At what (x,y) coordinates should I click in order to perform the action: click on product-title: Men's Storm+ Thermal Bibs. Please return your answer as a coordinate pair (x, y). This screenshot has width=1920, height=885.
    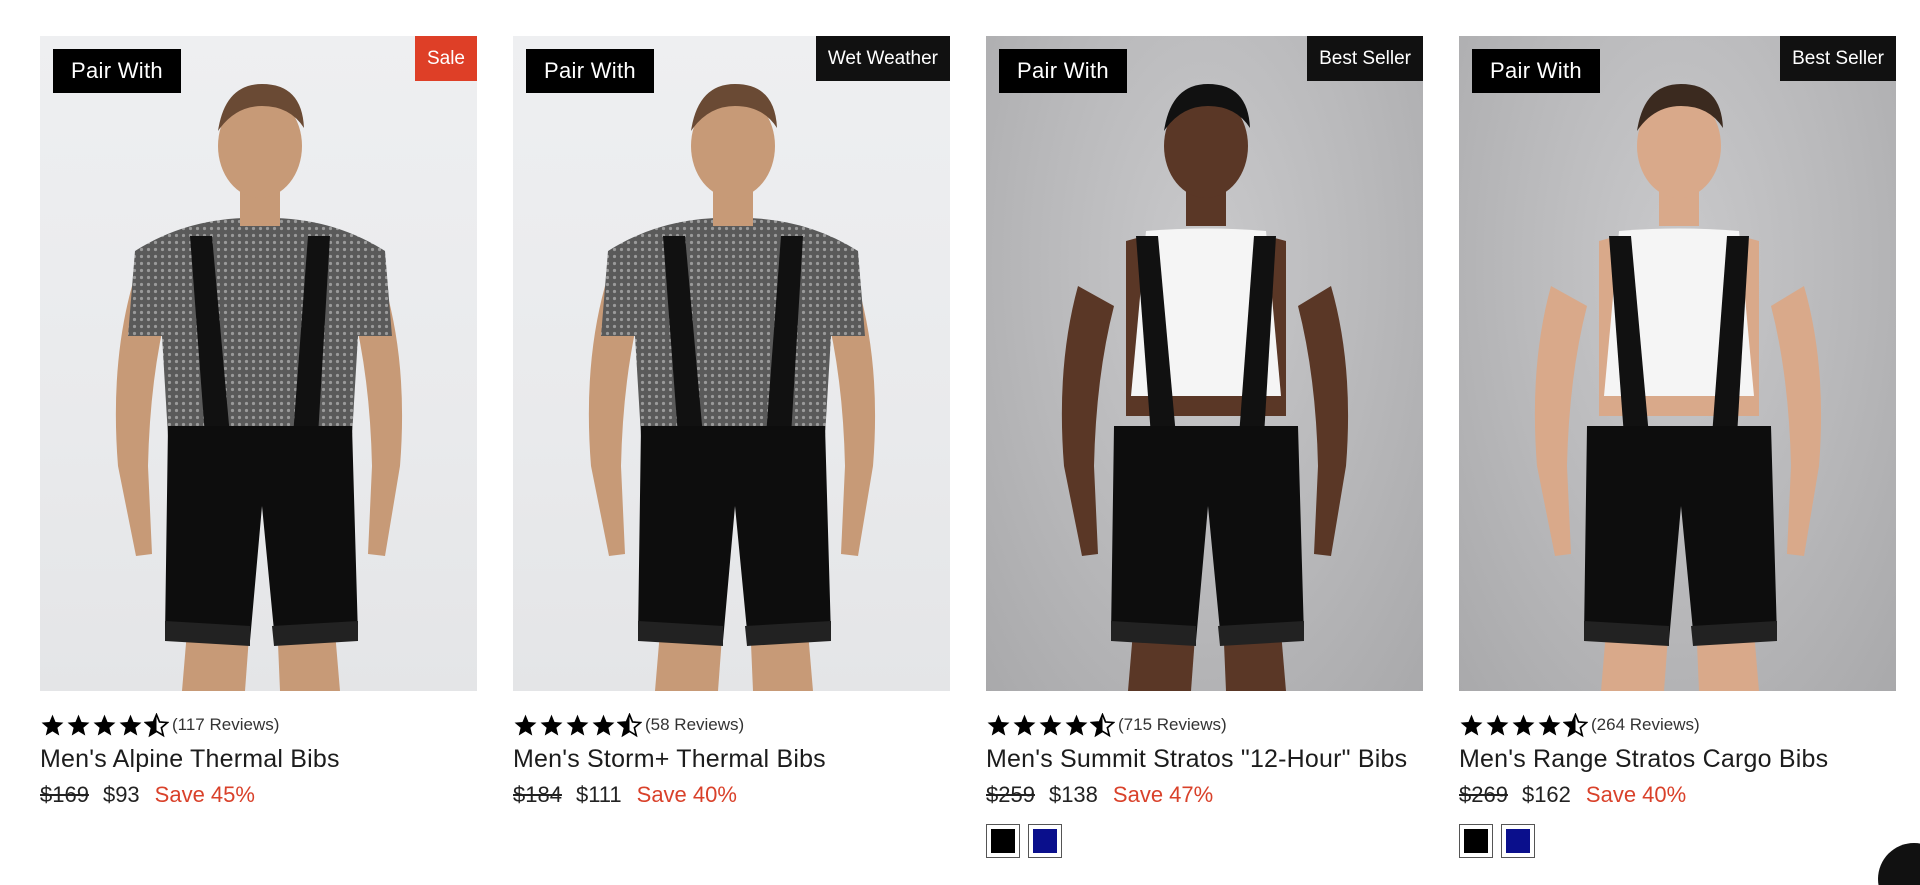
    Looking at the image, I should click on (731, 759).